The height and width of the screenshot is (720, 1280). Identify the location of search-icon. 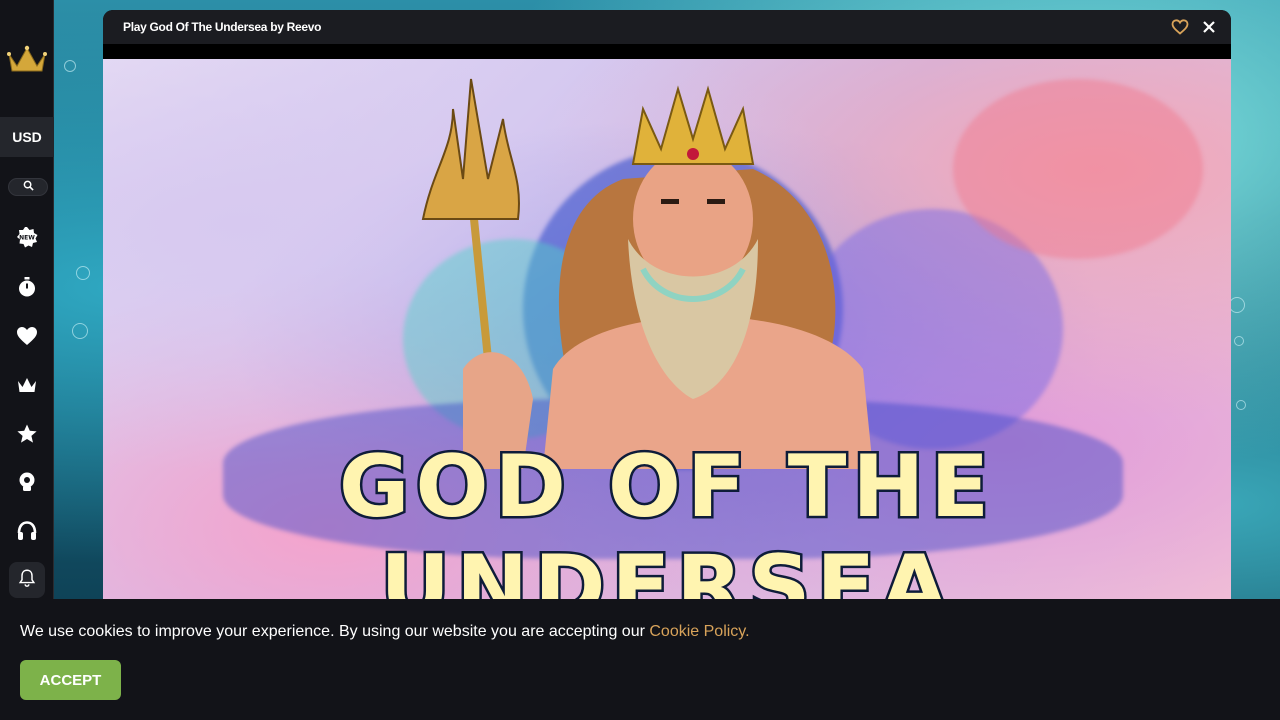
(28, 187).